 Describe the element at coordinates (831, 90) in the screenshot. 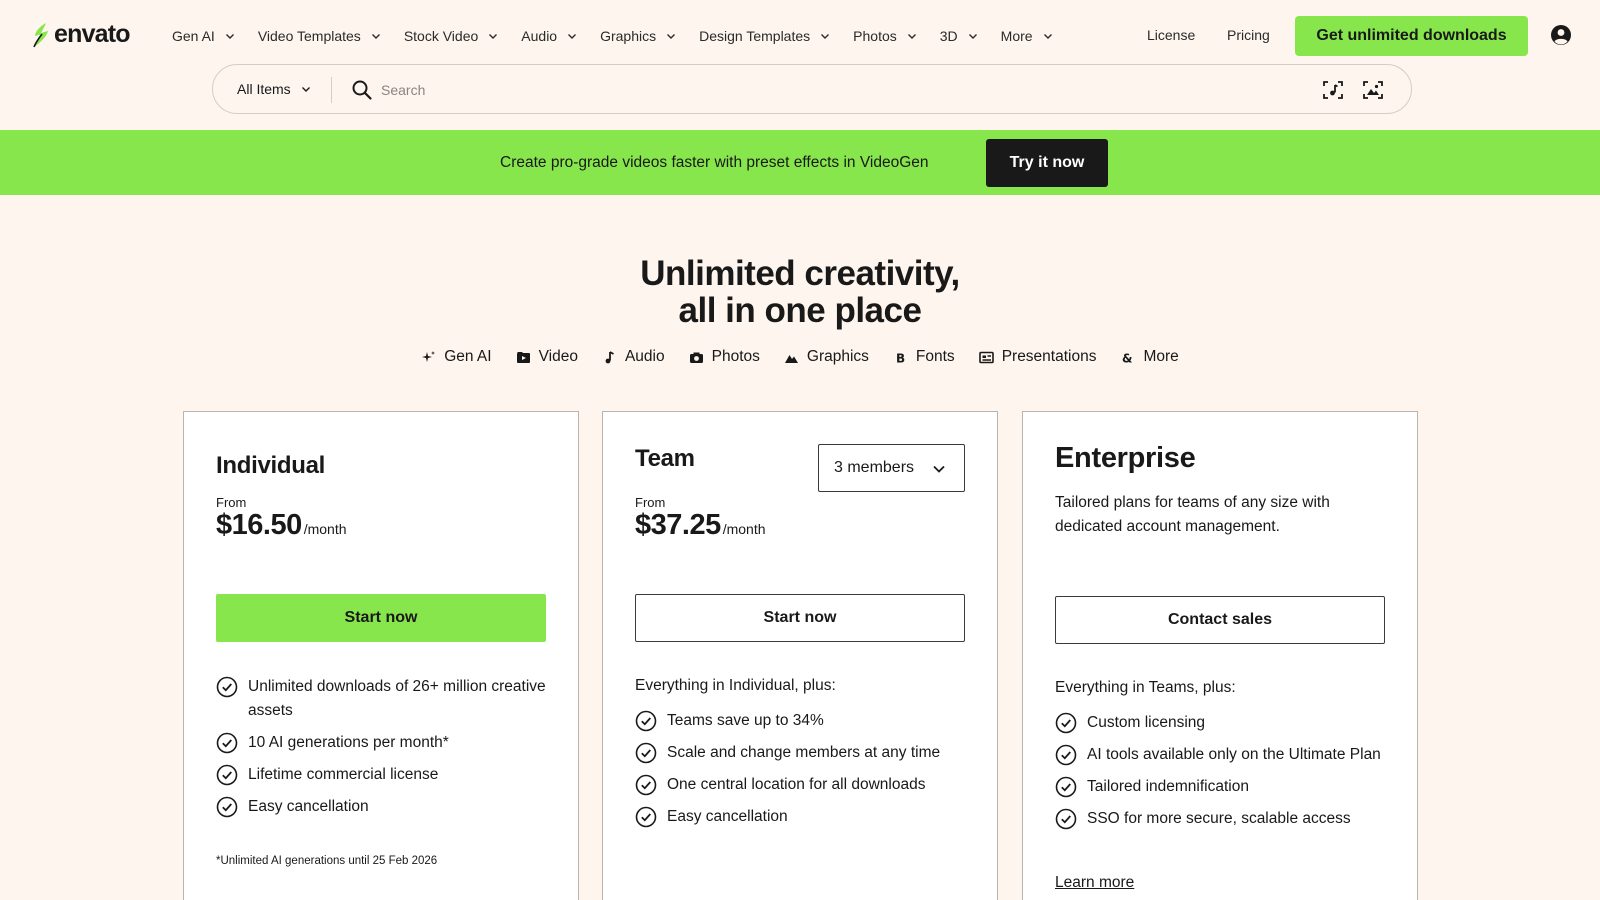

I see `search-input` at that location.